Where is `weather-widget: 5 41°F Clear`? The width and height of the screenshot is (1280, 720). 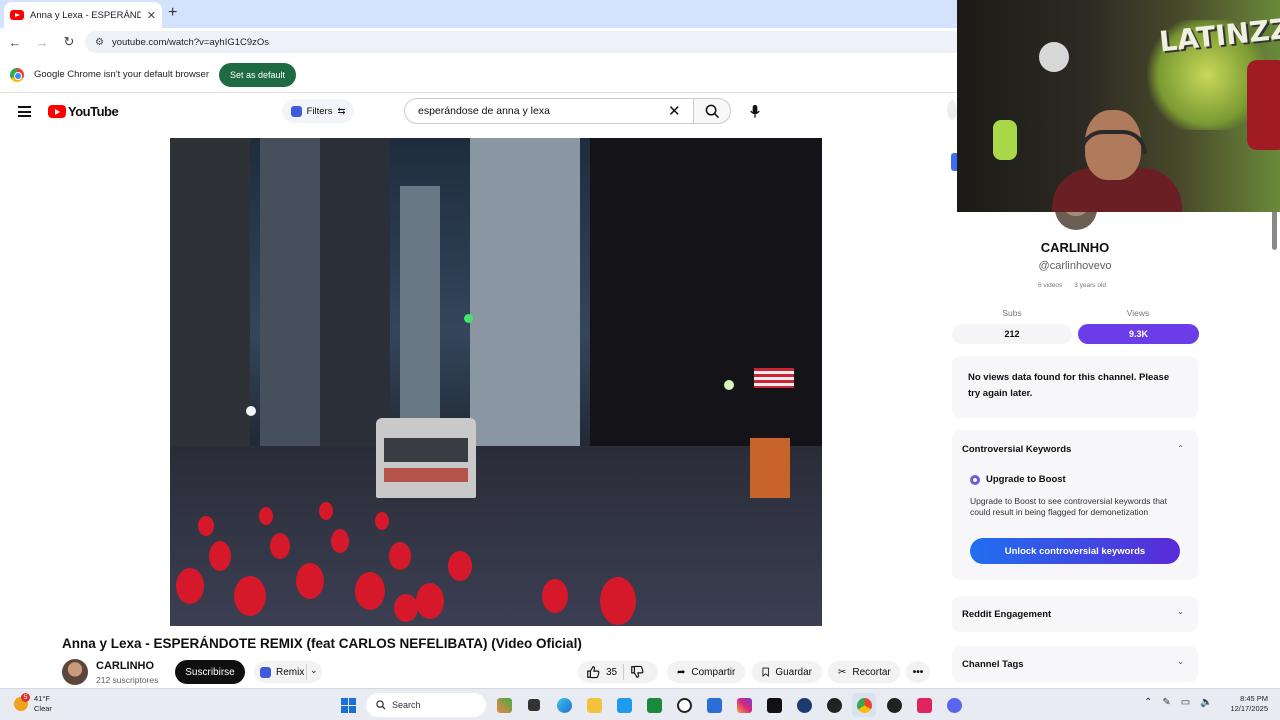 weather-widget: 5 41°F Clear is located at coordinates (33, 703).